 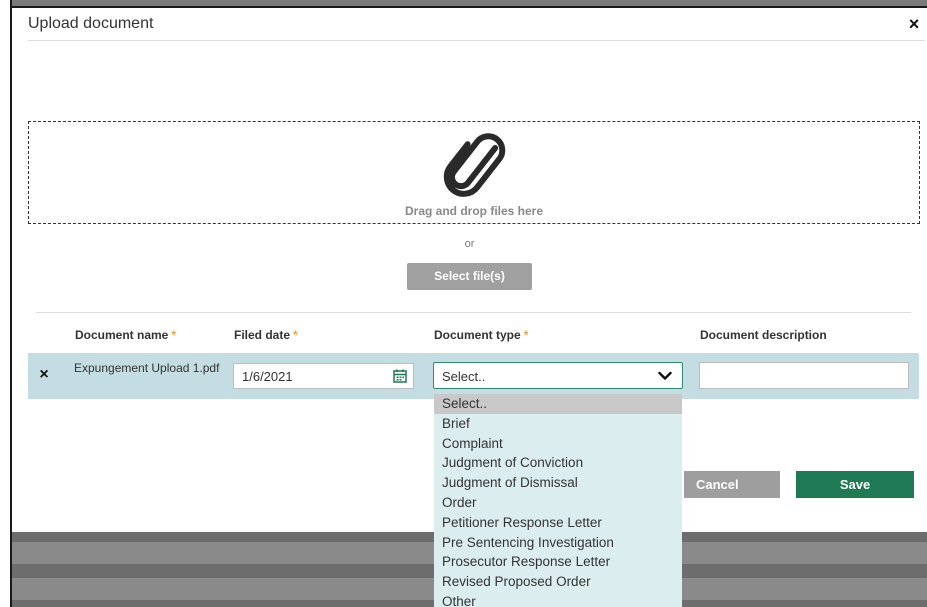 I want to click on dropdown-option: Pre Sentencing Investigation, so click(x=558, y=543).